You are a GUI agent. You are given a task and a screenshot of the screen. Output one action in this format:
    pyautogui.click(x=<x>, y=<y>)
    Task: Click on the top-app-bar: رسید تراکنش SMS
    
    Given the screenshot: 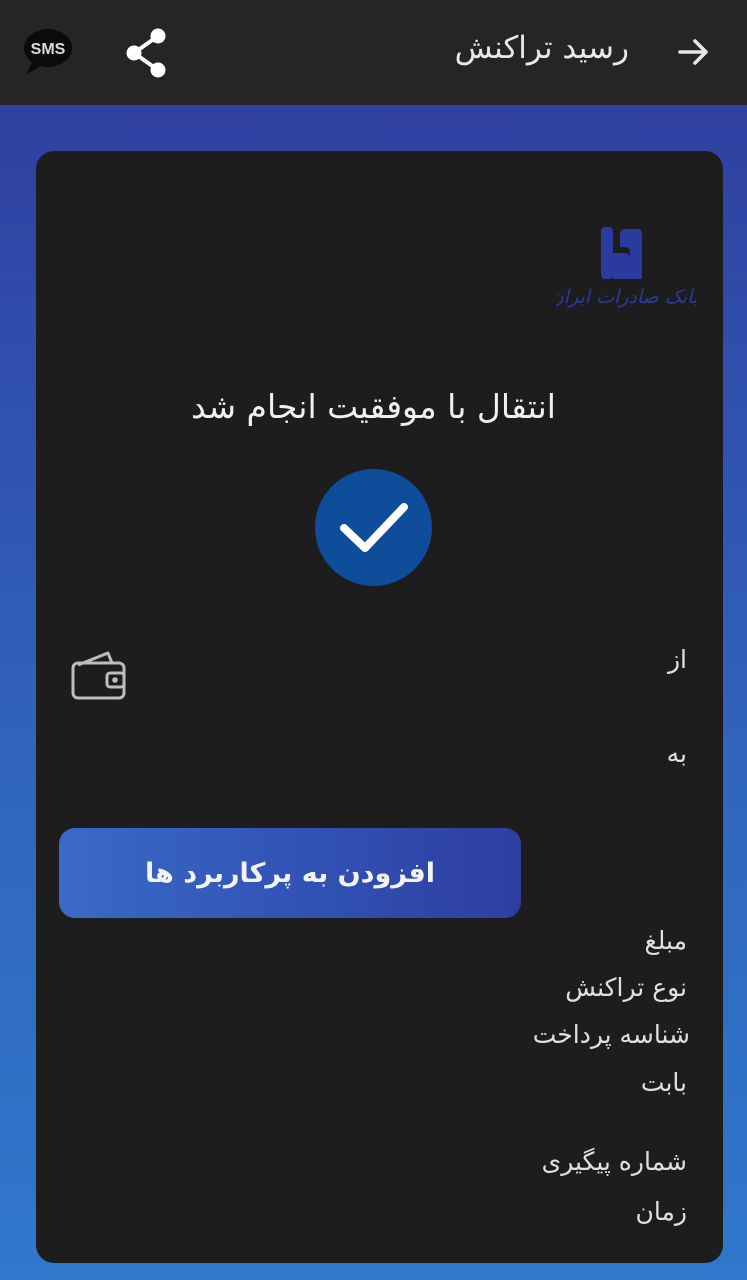 What is the action you would take?
    pyautogui.click(x=373, y=52)
    